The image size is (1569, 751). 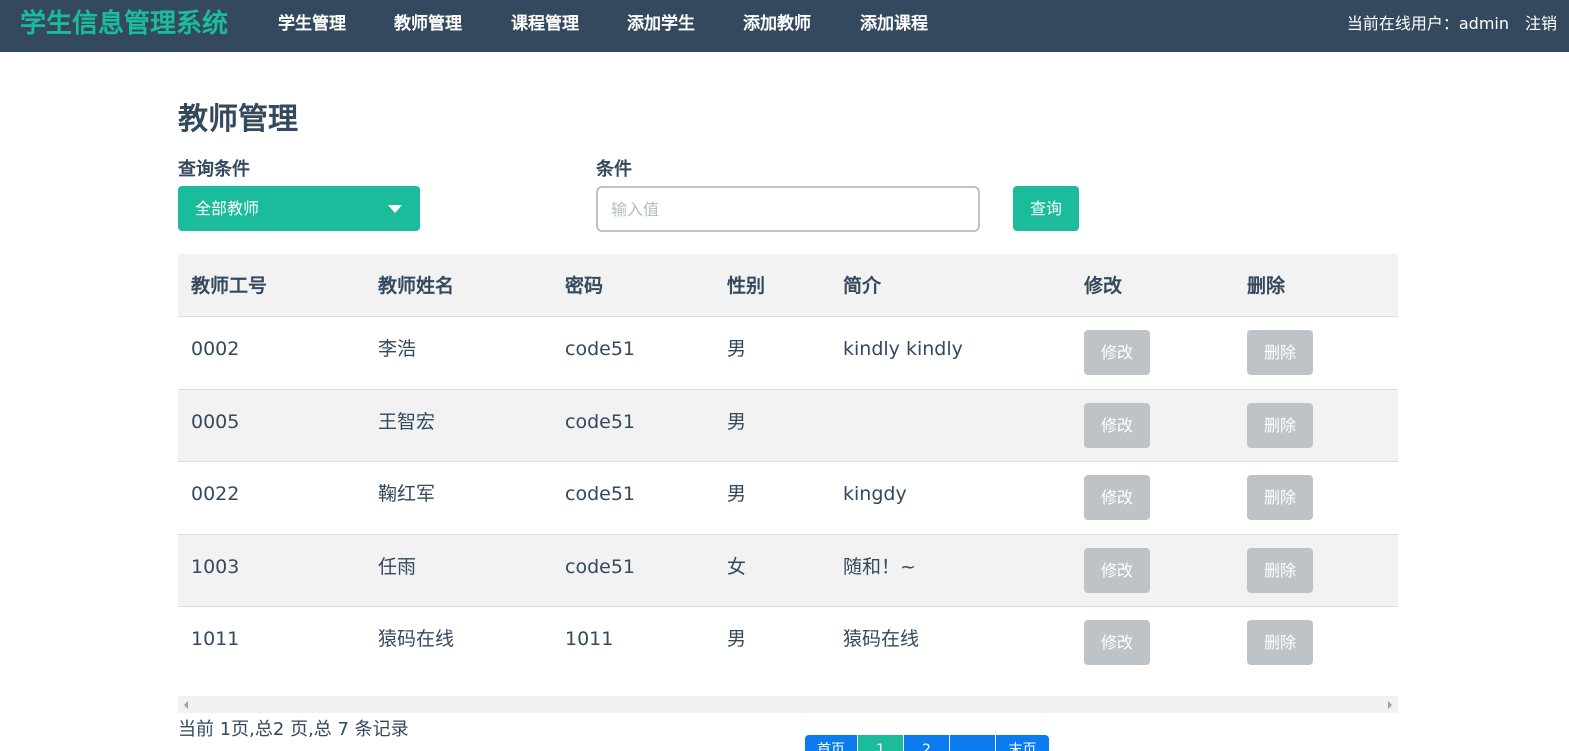 I want to click on page-last-button: 末页, so click(x=1022, y=743).